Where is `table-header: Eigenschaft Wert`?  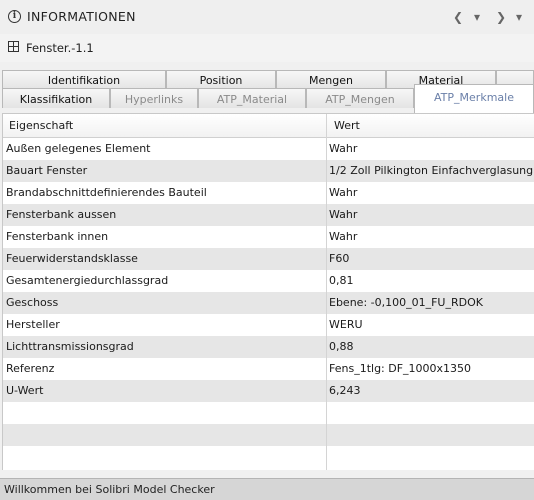 table-header: Eigenschaft Wert is located at coordinates (268, 126).